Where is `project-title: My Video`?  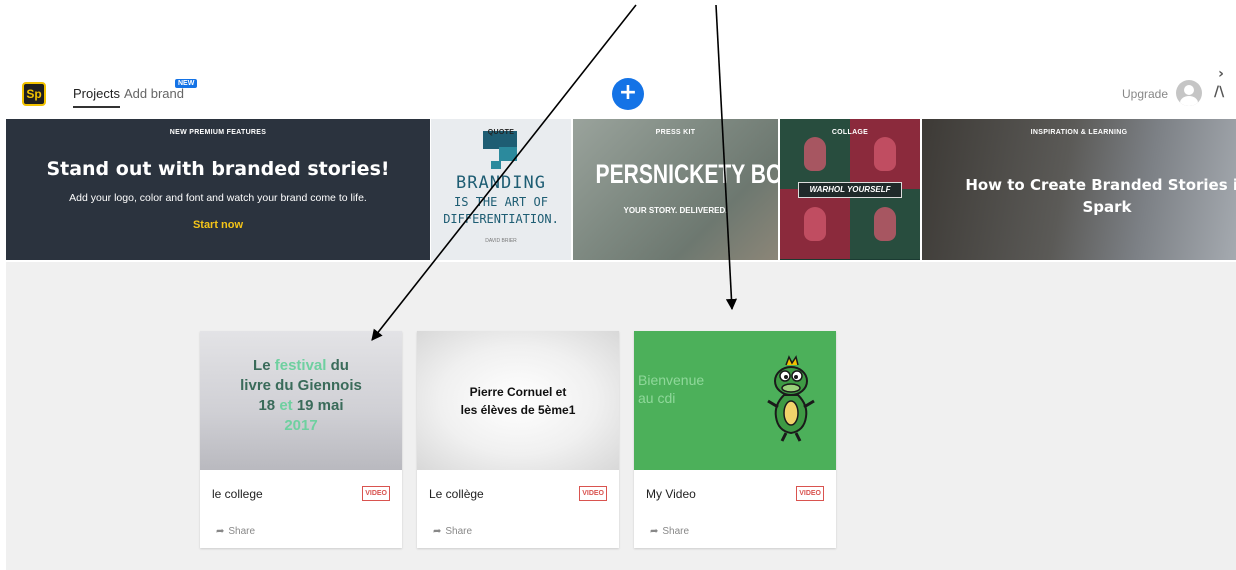
project-title: My Video is located at coordinates (671, 494).